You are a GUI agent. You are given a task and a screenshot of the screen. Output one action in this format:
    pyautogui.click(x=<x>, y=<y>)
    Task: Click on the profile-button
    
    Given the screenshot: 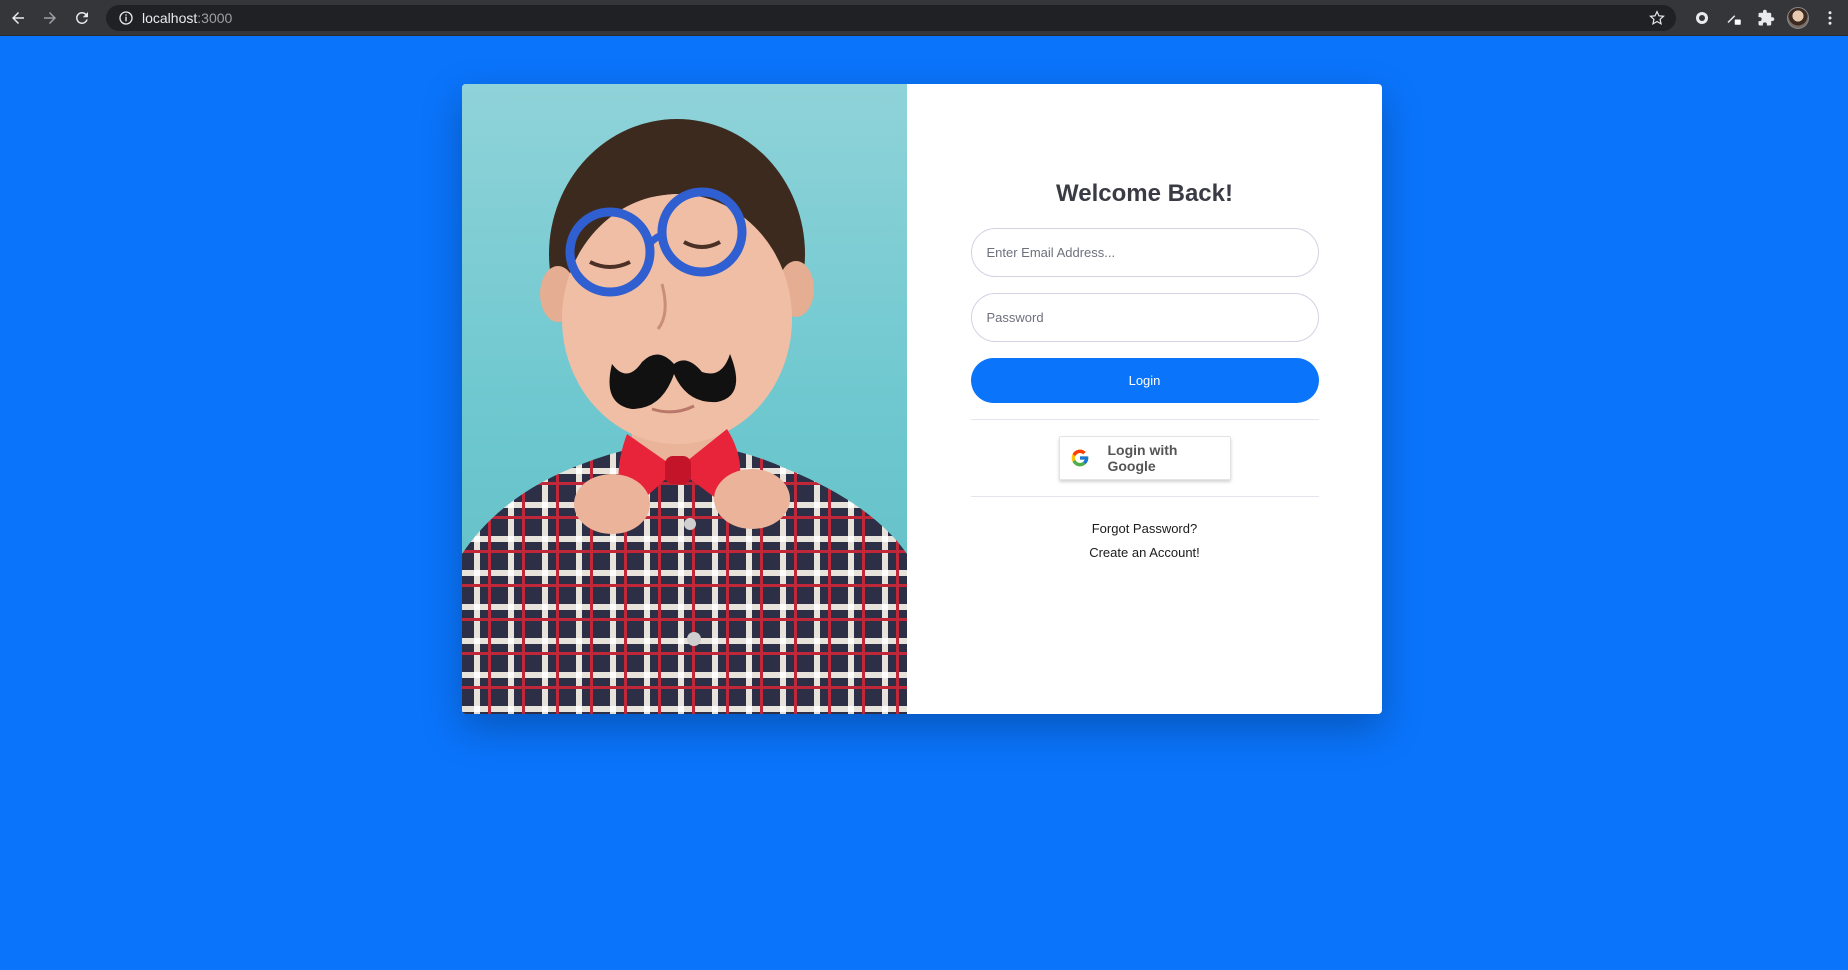 What is the action you would take?
    pyautogui.click(x=1798, y=18)
    